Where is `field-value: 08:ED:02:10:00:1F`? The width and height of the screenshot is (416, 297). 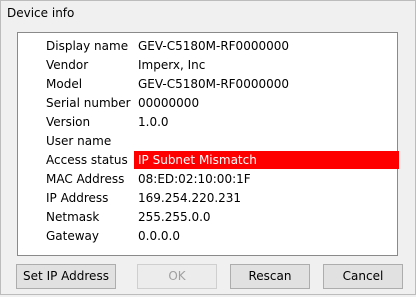
field-value: 08:ED:02:10:00:1F is located at coordinates (194, 179).